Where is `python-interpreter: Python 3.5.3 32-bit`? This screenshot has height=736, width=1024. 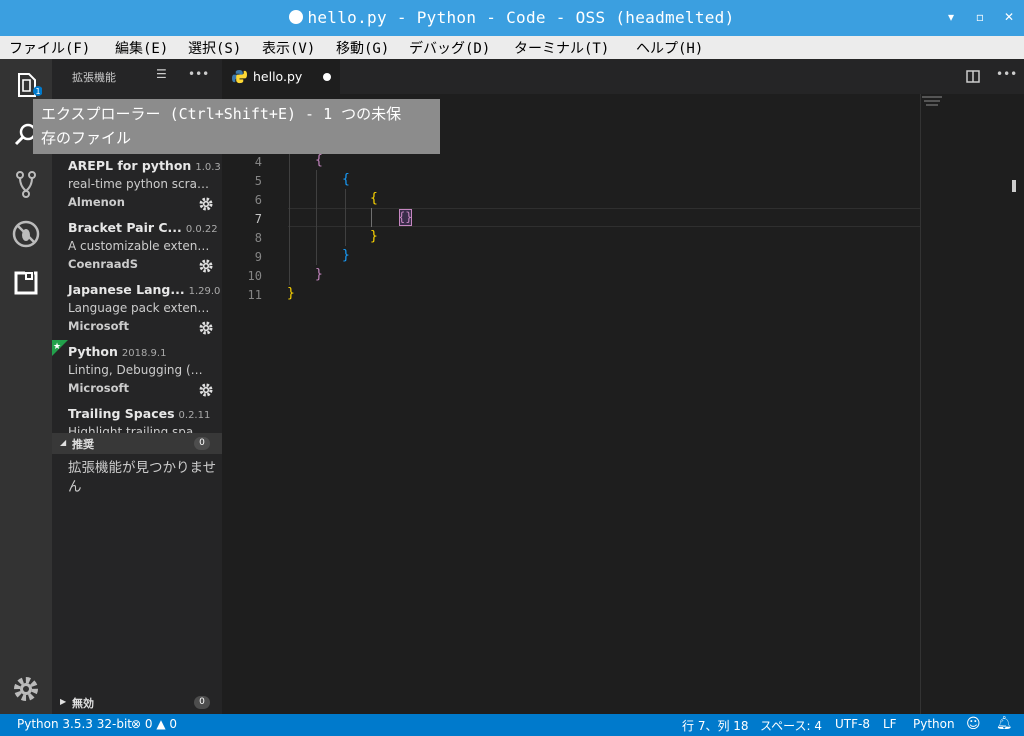
python-interpreter: Python 3.5.3 32-bit is located at coordinates (74, 724).